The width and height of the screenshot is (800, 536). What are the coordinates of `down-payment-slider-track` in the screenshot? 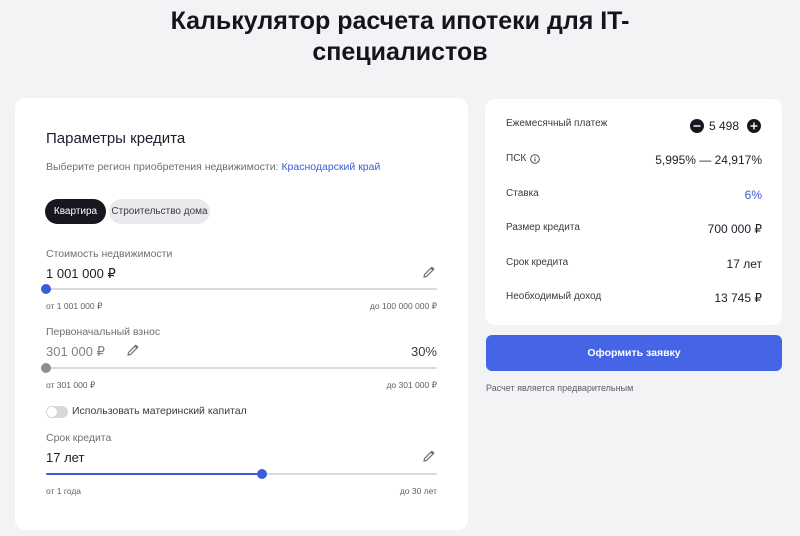 It's located at (241, 368).